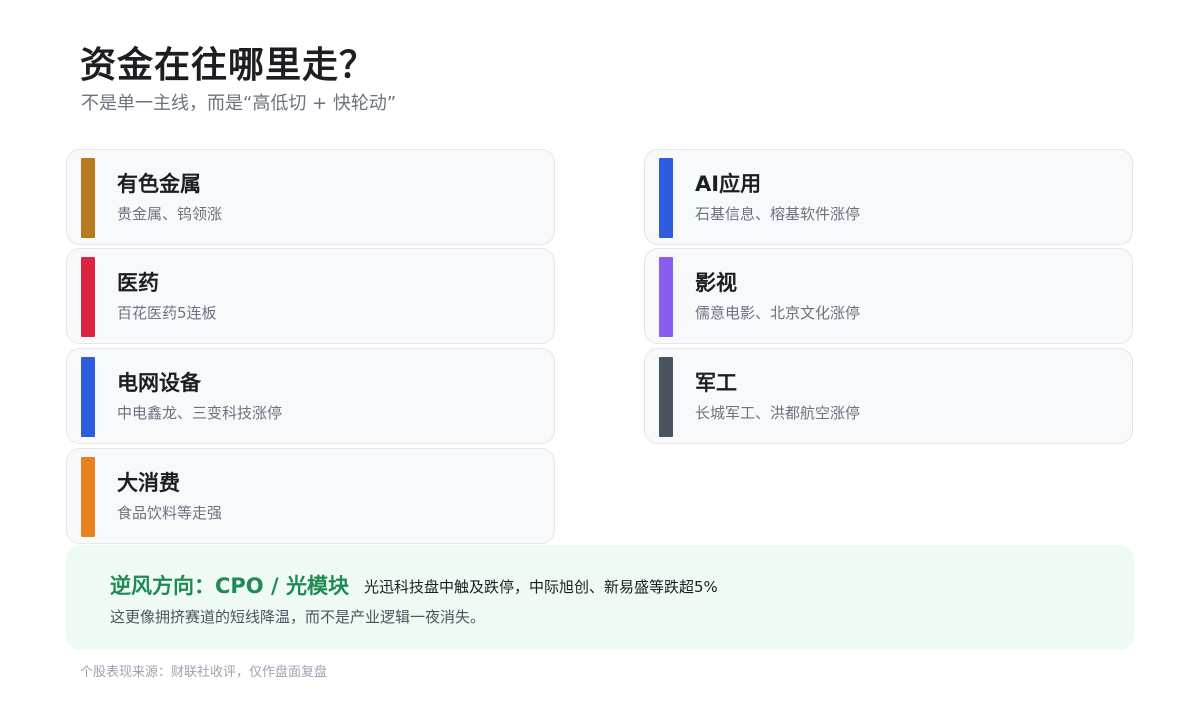 Image resolution: width=1200 pixels, height=708 pixels. Describe the element at coordinates (310, 296) in the screenshot. I see `sector-card-pharma: 医药 百花医药5连板` at that location.